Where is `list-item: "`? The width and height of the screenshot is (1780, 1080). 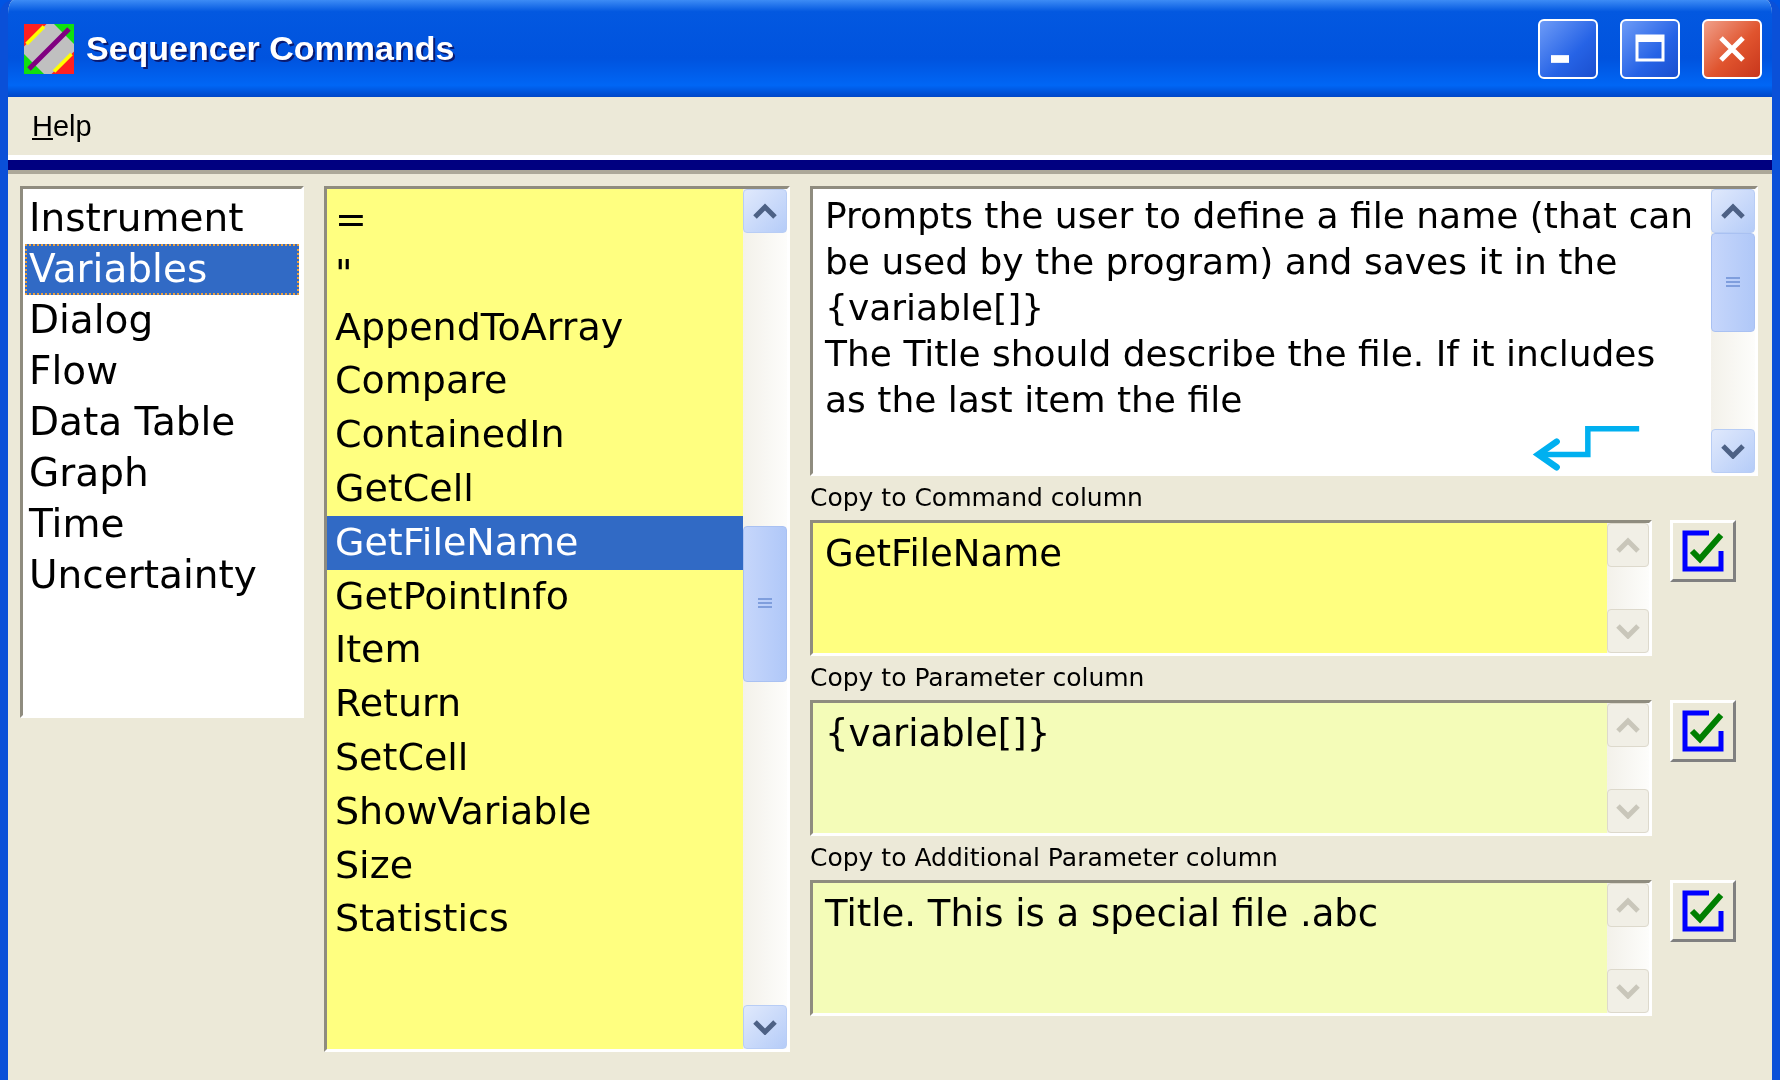
list-item: " is located at coordinates (535, 273).